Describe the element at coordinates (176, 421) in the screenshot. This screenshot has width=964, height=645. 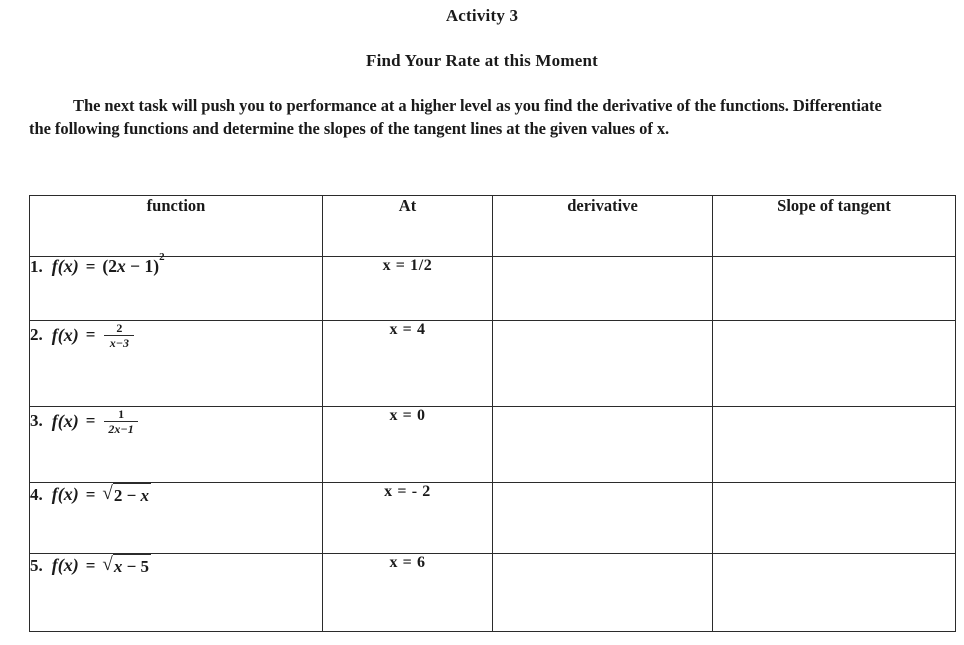
I see `math-expression: 3. f(x) = 1 2x−1` at that location.